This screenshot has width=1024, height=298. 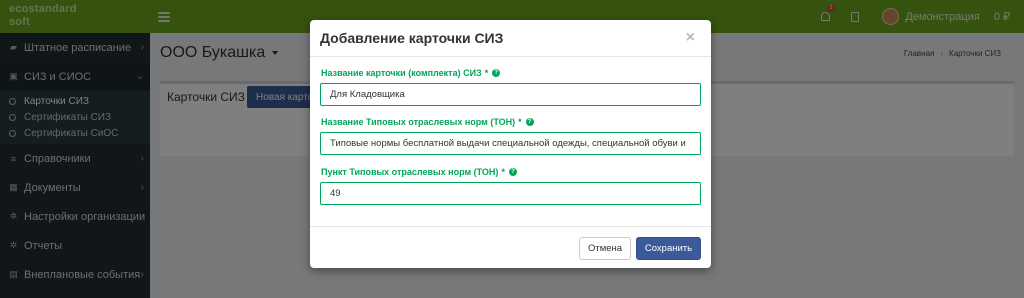 What do you see at coordinates (510, 247) in the screenshot?
I see `dialog-footer: Отмена Сохранить` at bounding box center [510, 247].